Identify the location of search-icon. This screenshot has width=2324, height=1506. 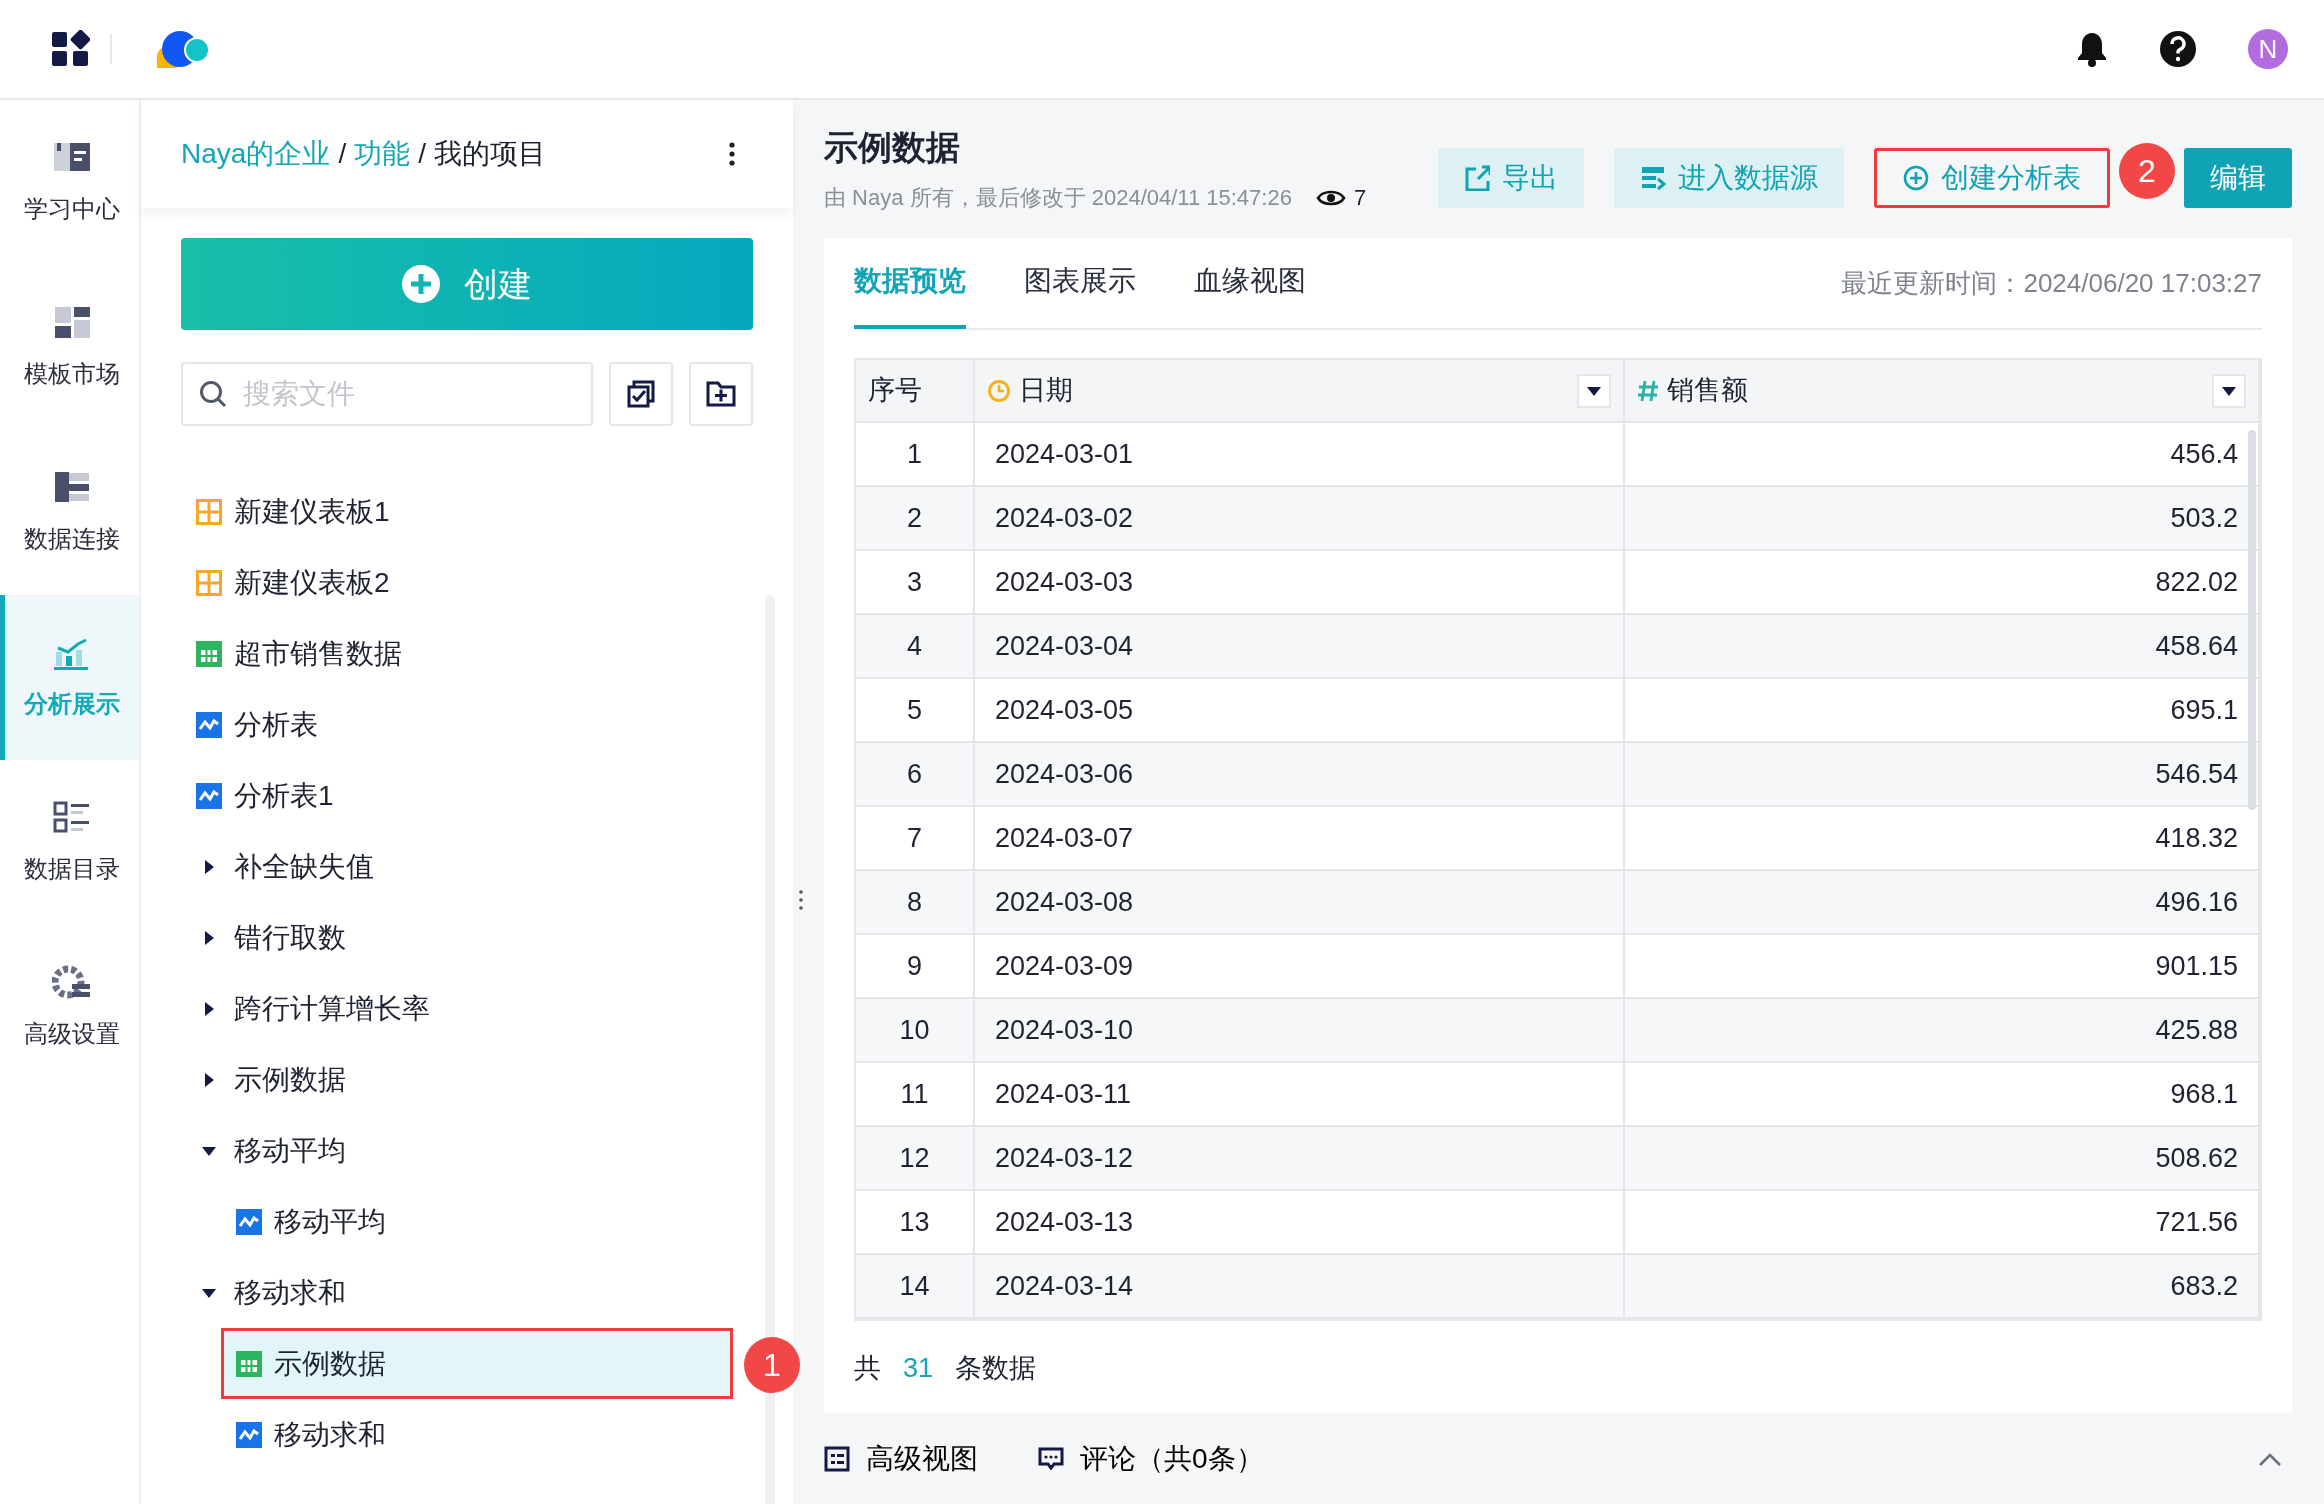
(213, 394).